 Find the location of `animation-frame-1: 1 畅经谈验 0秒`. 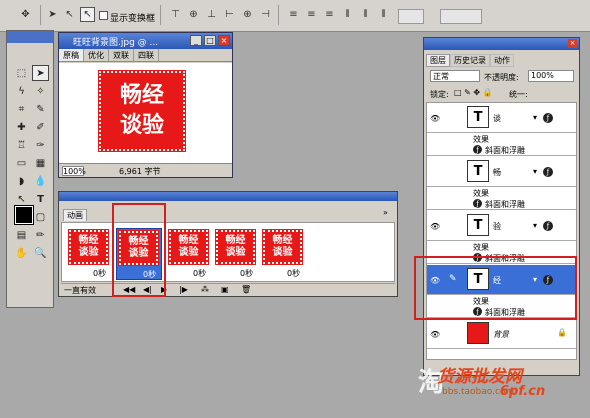

animation-frame-1: 1 畅经谈验 0秒 is located at coordinates (90, 254).